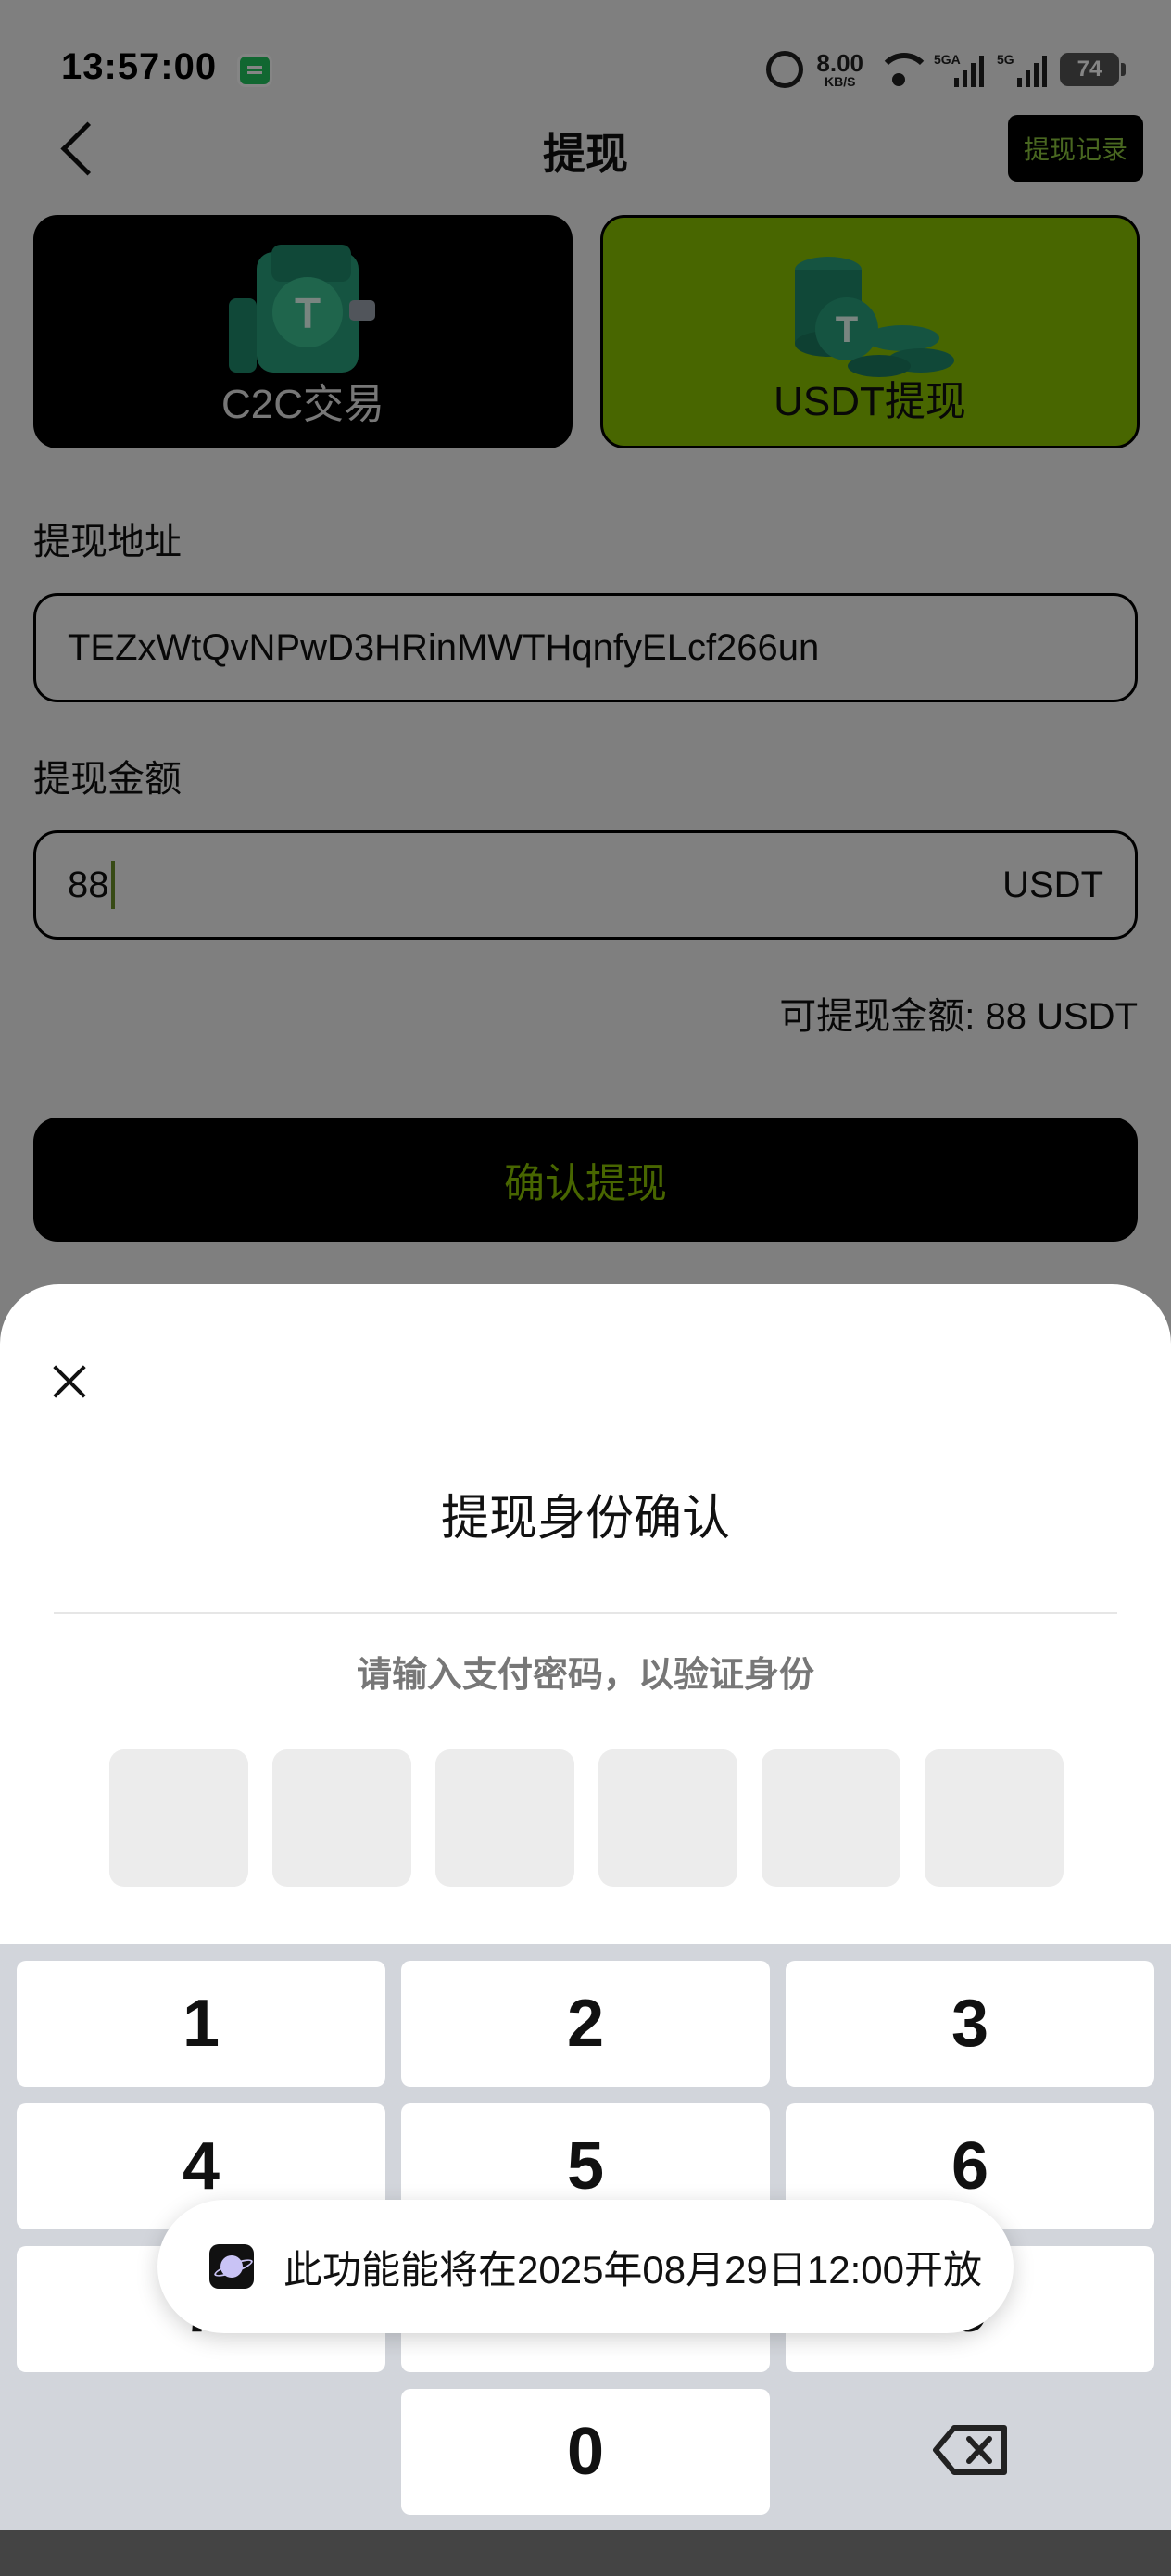  I want to click on key-3: 3, so click(970, 2024).